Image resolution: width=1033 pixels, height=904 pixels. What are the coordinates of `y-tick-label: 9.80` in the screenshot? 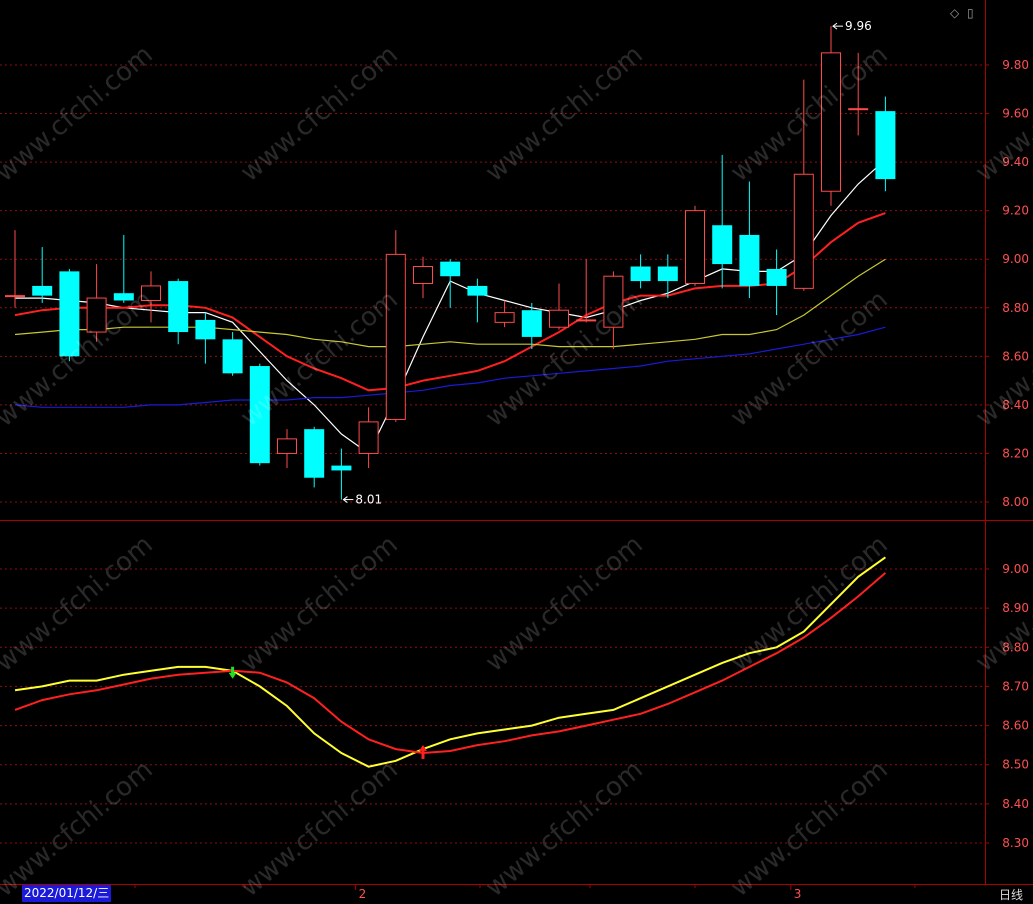 It's located at (1015, 65).